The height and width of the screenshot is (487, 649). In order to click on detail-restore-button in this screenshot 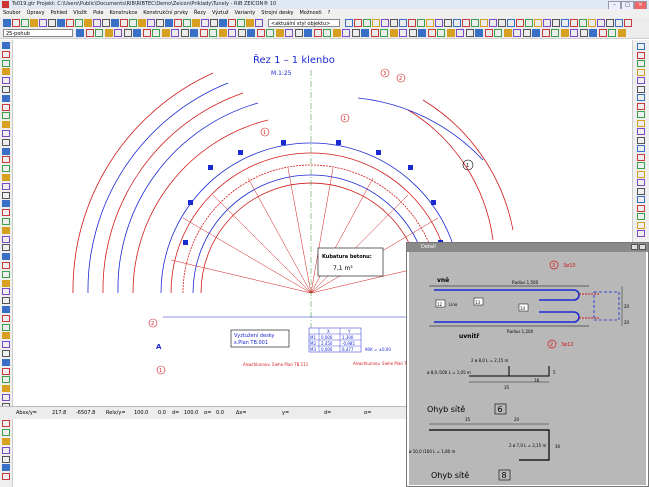, I will do `click(634, 247)`.